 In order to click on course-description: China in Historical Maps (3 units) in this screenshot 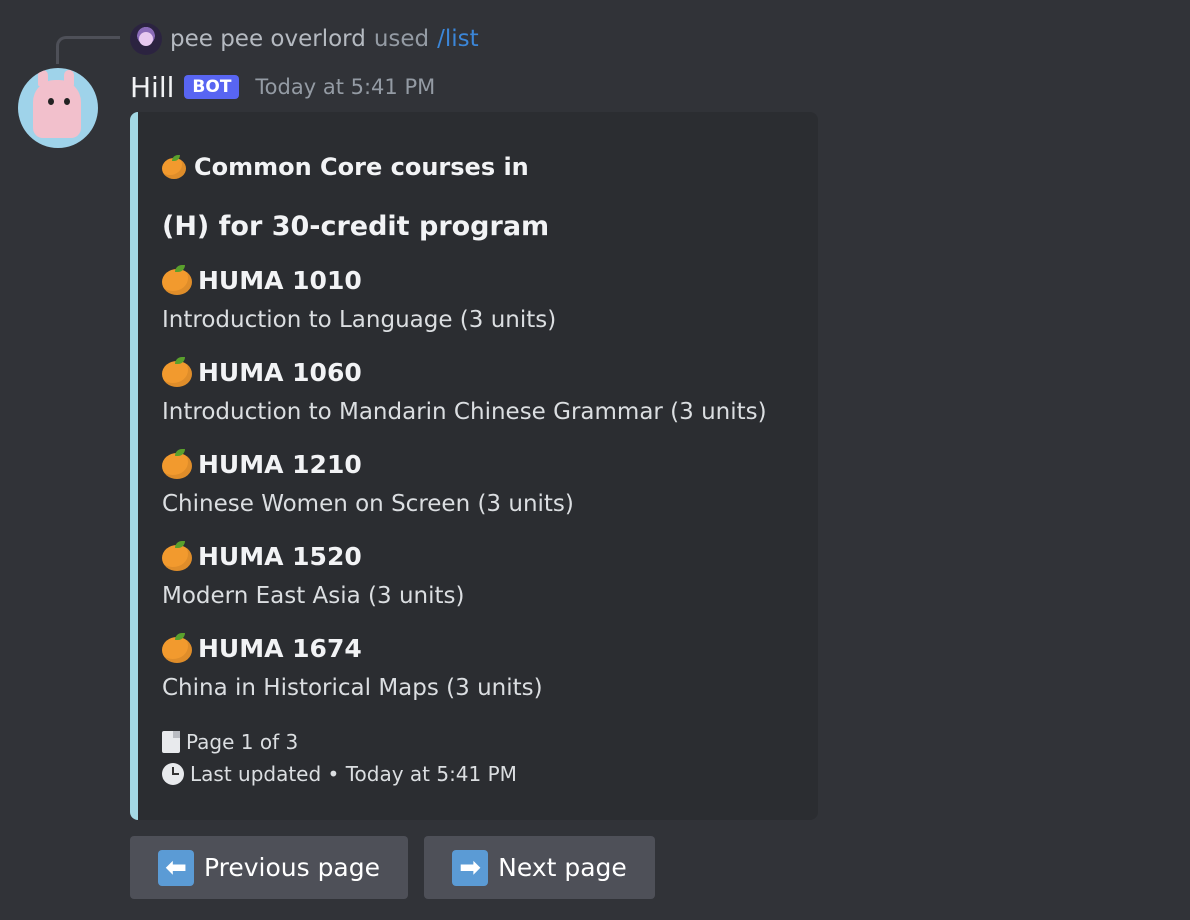, I will do `click(352, 688)`.